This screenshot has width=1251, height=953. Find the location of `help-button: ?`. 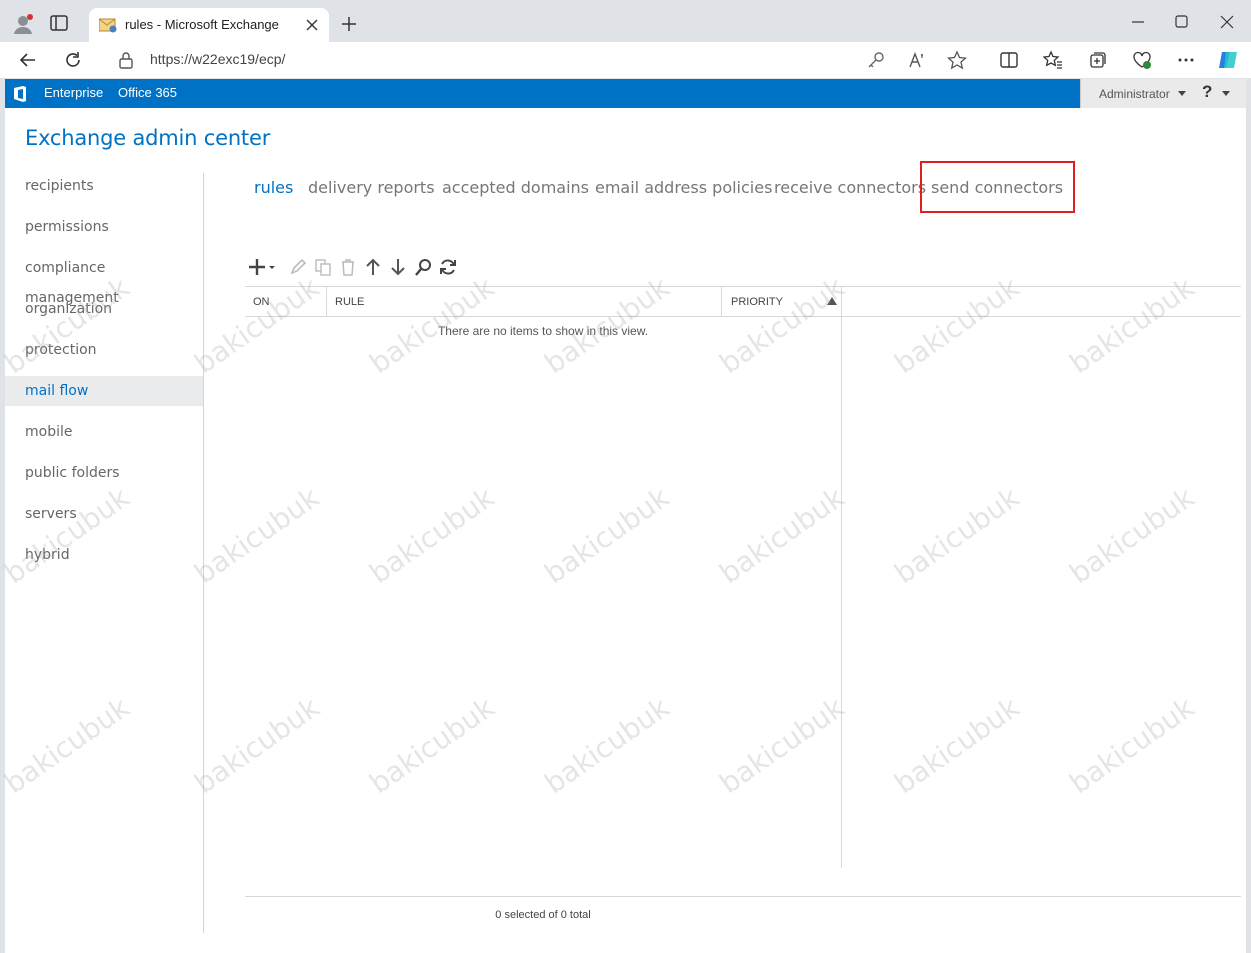

help-button: ? is located at coordinates (1207, 92).